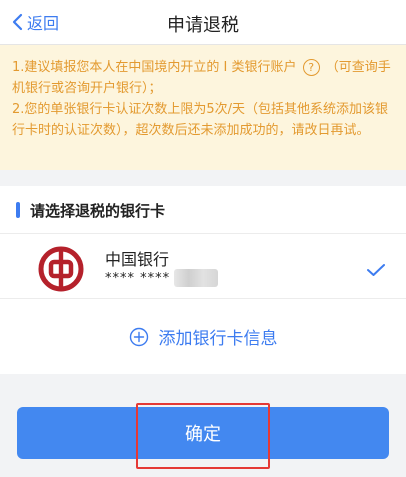 The image size is (406, 477). Describe the element at coordinates (203, 266) in the screenshot. I see `bank-card-item: 中国银行 **** ****` at that location.